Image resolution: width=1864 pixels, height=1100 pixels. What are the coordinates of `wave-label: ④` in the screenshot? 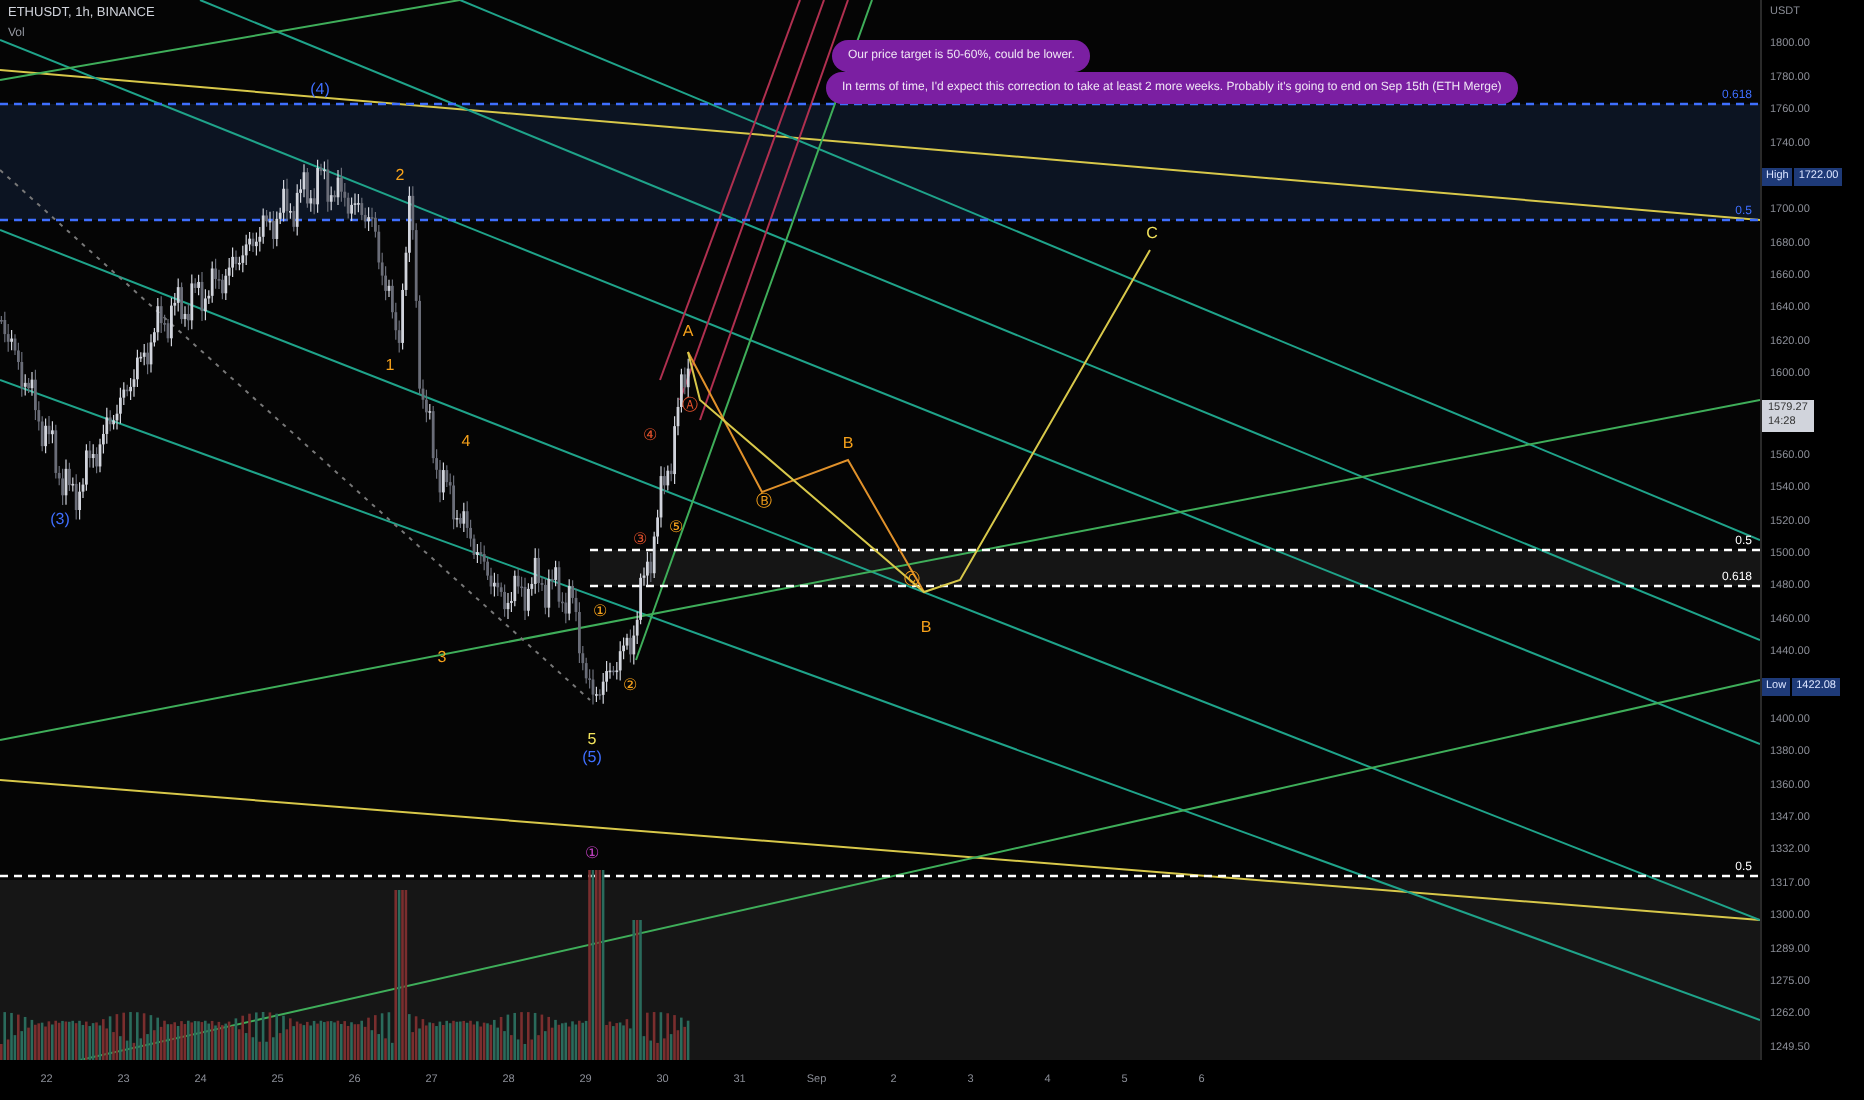 It's located at (650, 435).